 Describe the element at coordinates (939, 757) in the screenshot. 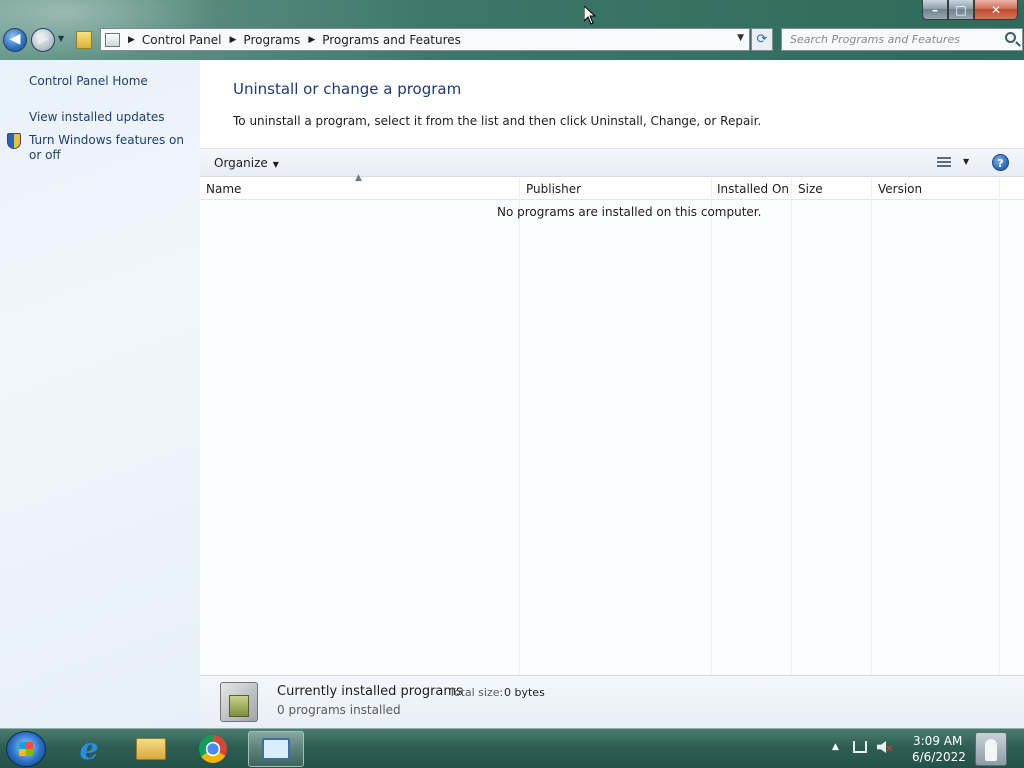

I see `clock-date: 6/6/2022` at that location.